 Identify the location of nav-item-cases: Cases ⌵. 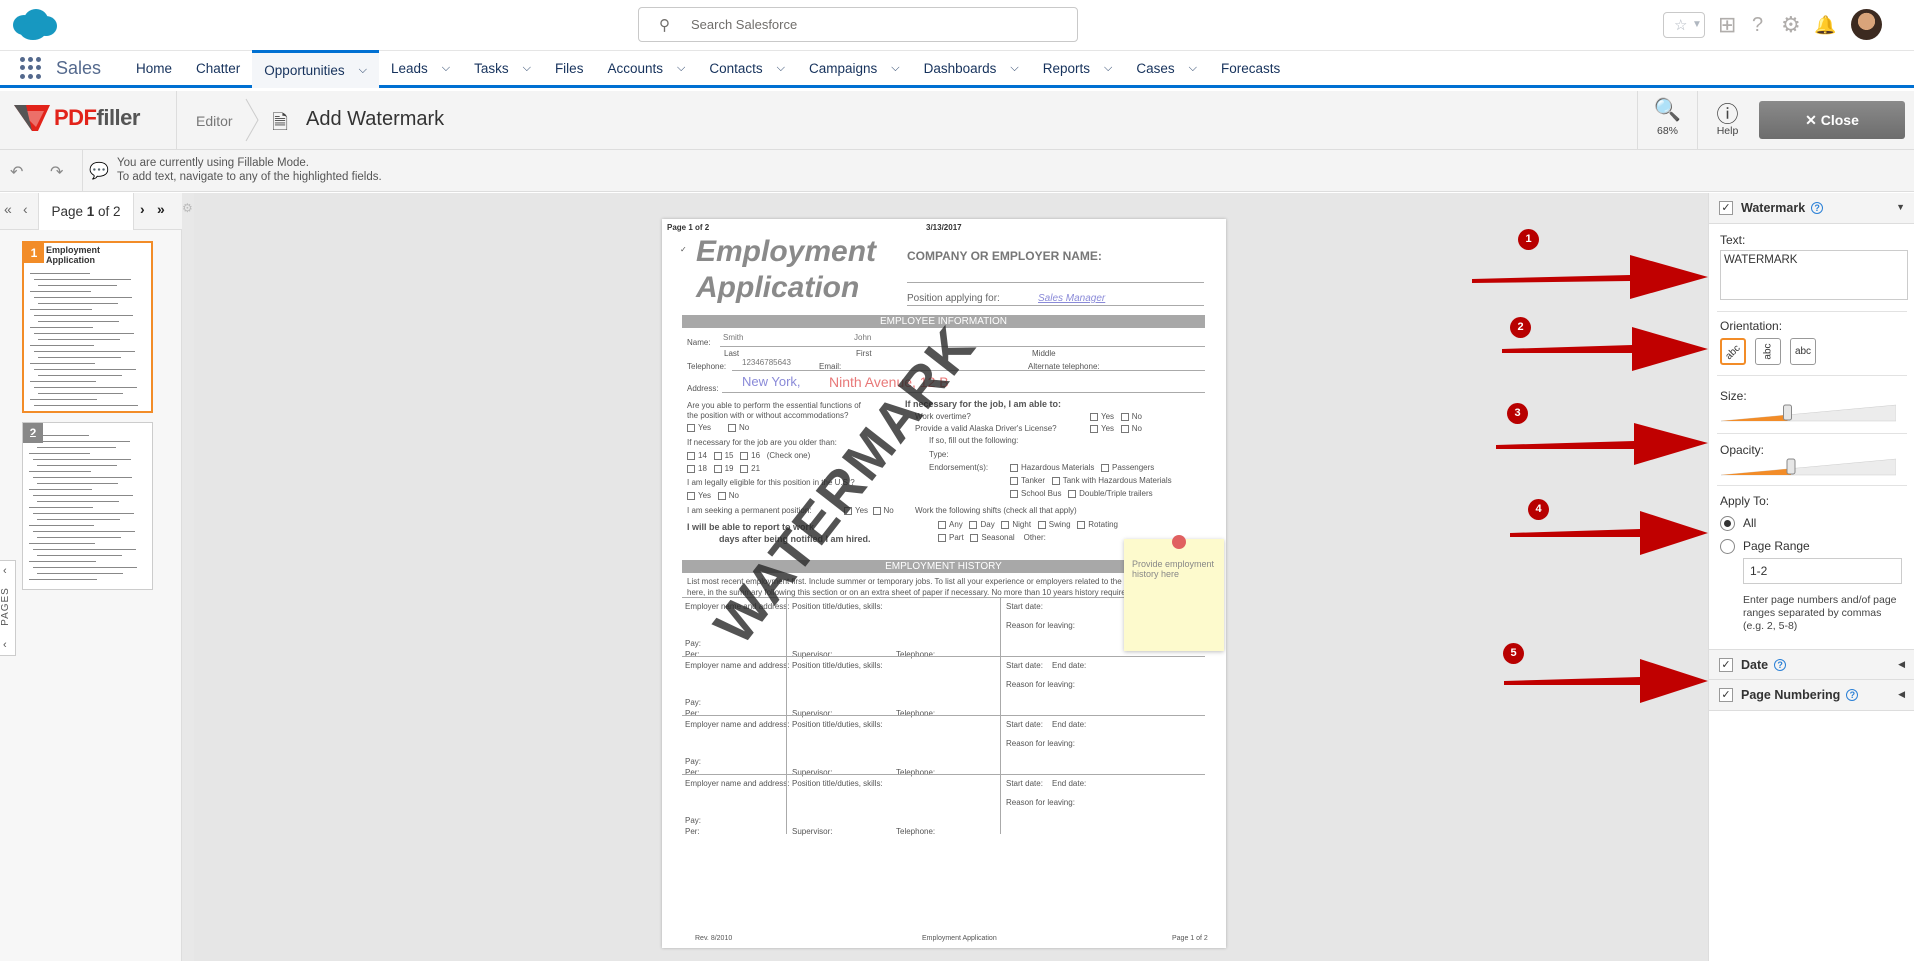
(1166, 68).